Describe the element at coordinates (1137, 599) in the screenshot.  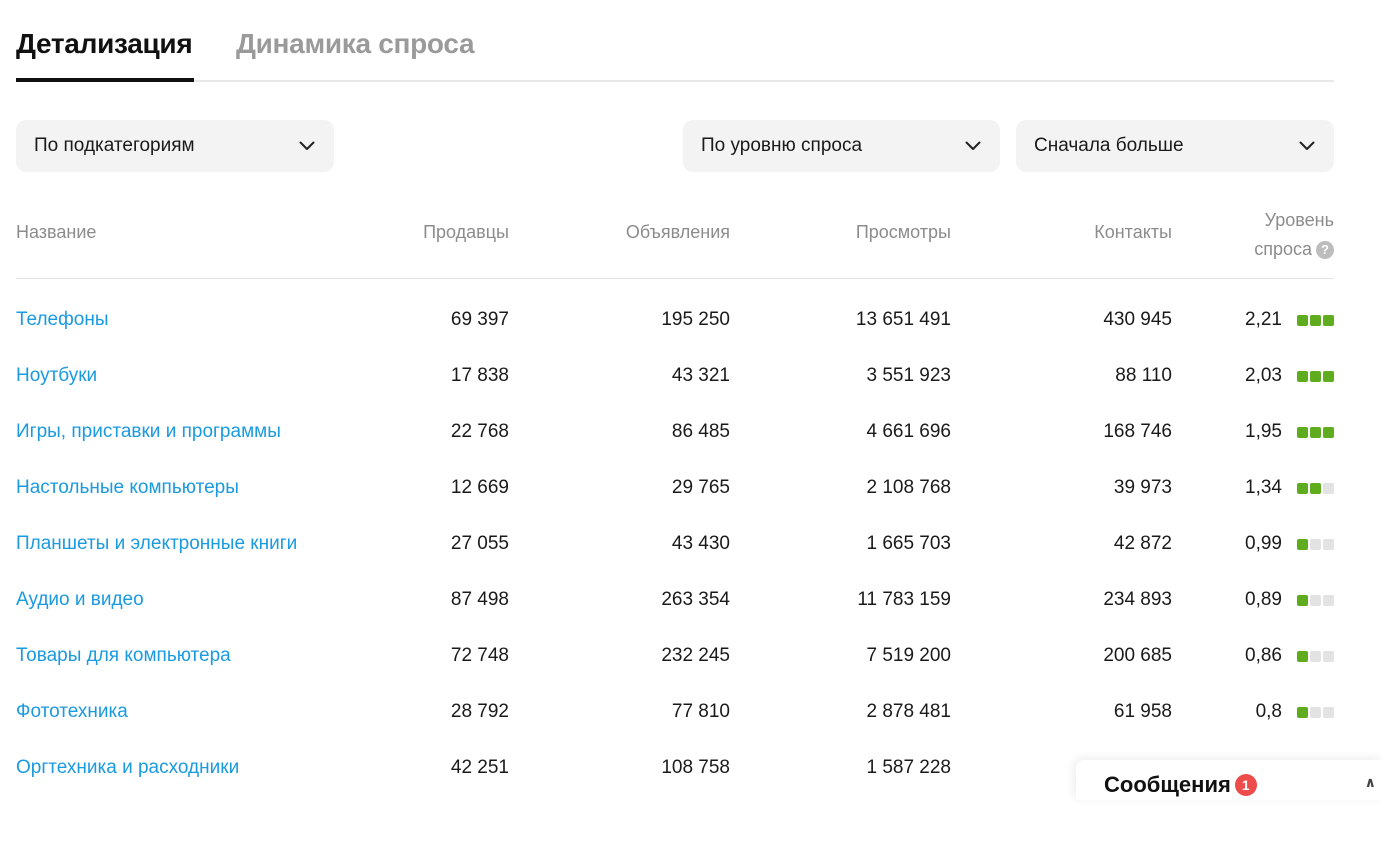
I see `contacts-count: 234 893` at that location.